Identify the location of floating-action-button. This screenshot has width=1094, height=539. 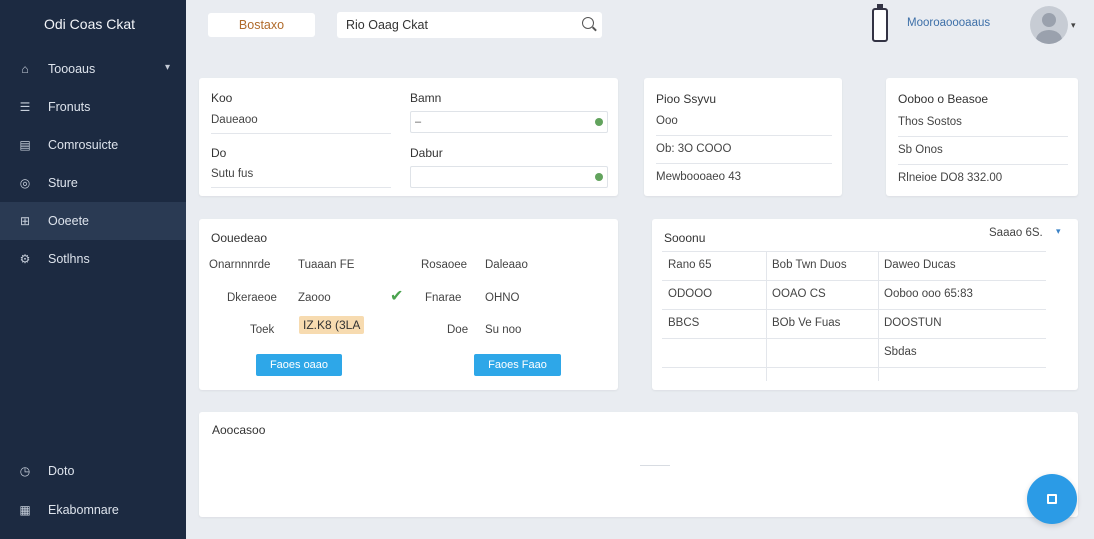
(1052, 499).